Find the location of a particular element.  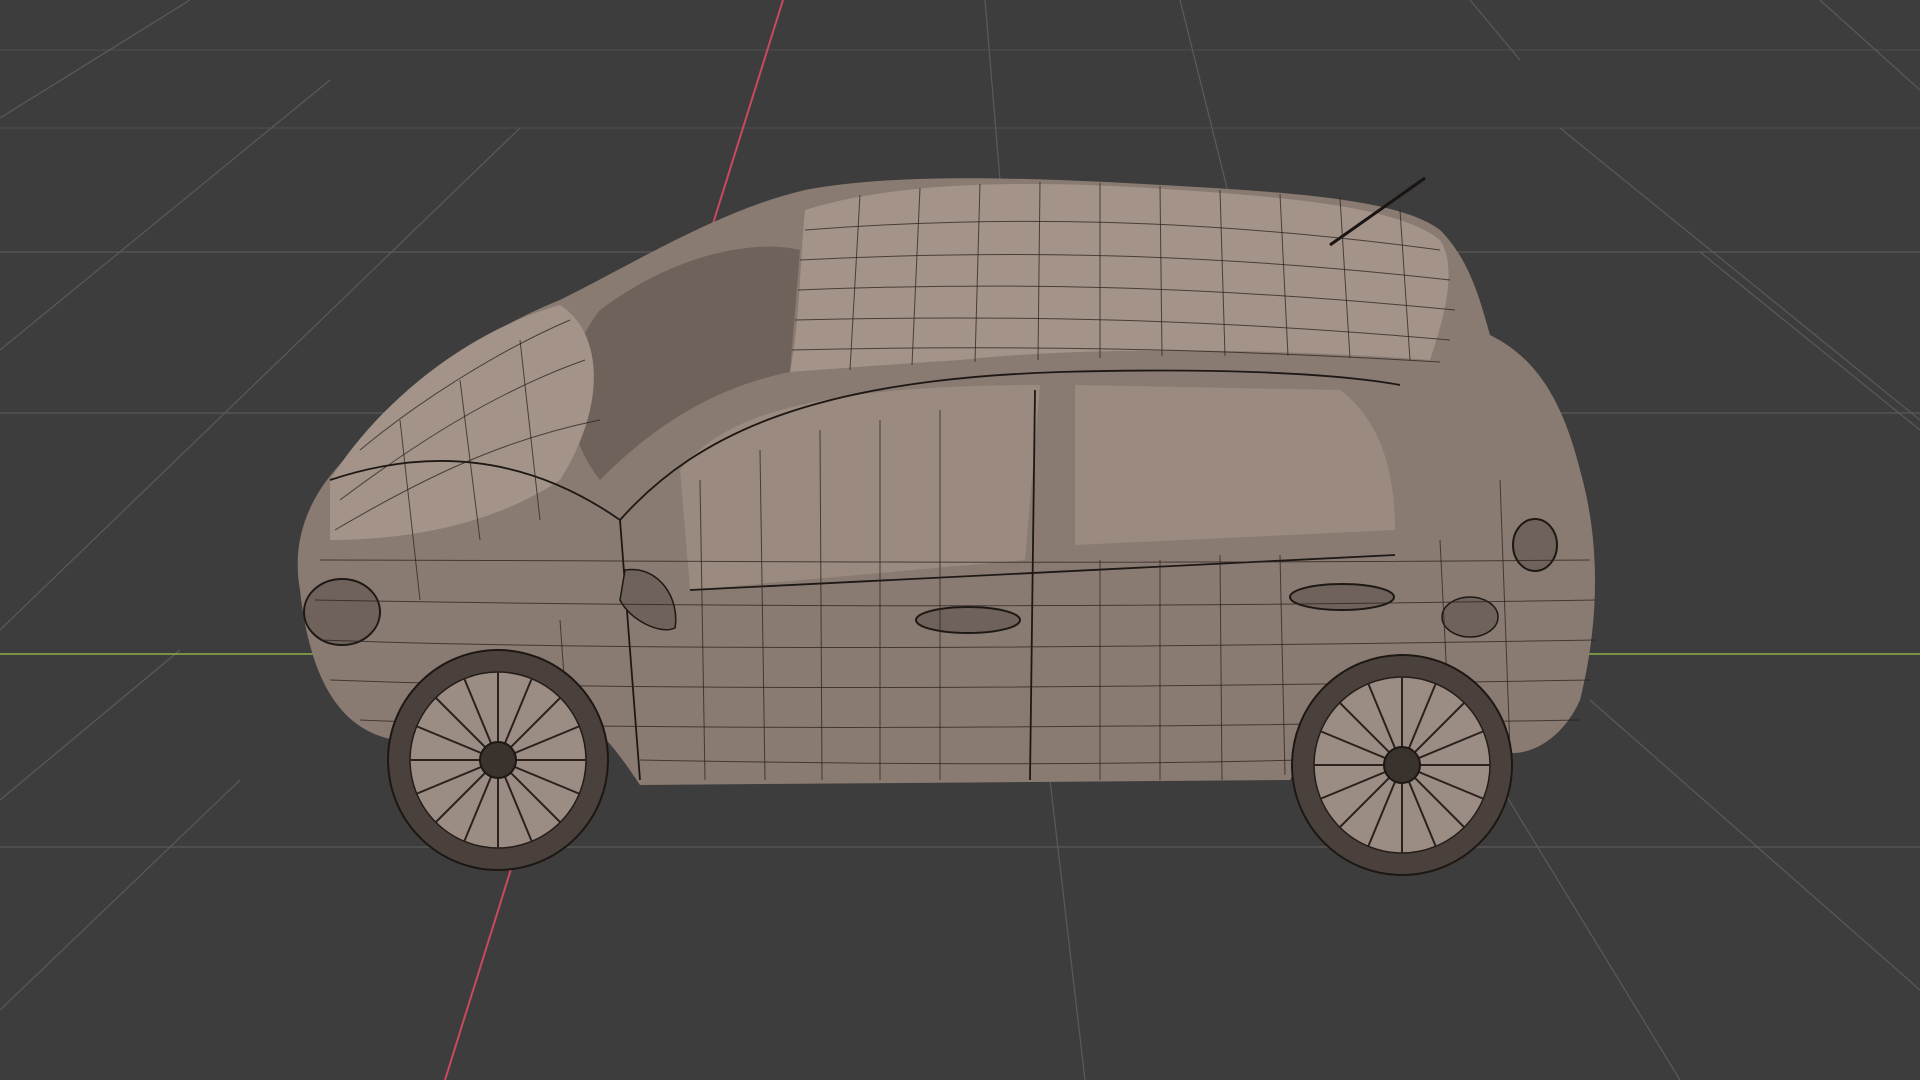

rear-door-handle is located at coordinates (1342, 597).